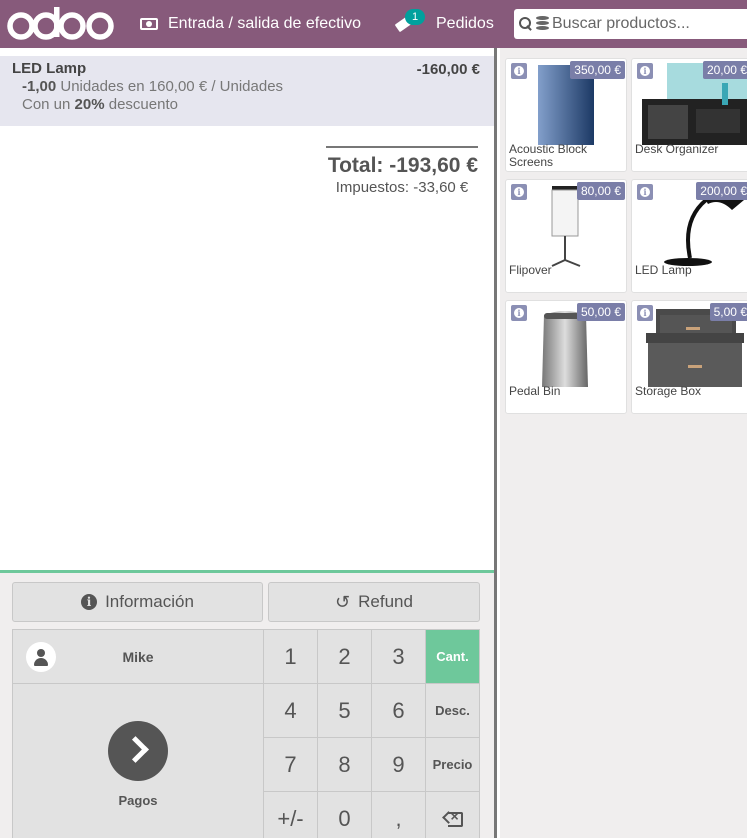 This screenshot has width=747, height=838. Describe the element at coordinates (566, 236) in the screenshot. I see `product-card-flipover: i 80,00 € Flipover` at that location.